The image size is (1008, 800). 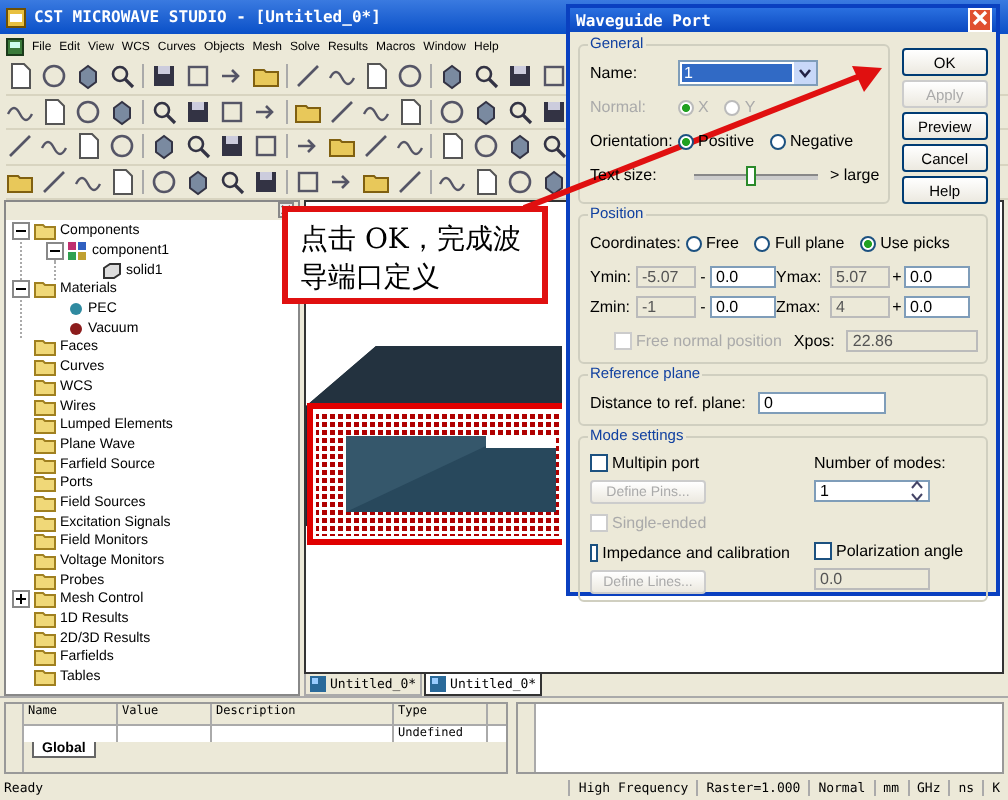 What do you see at coordinates (696, 552) in the screenshot?
I see `checkbox-label: Impedance and calibration` at bounding box center [696, 552].